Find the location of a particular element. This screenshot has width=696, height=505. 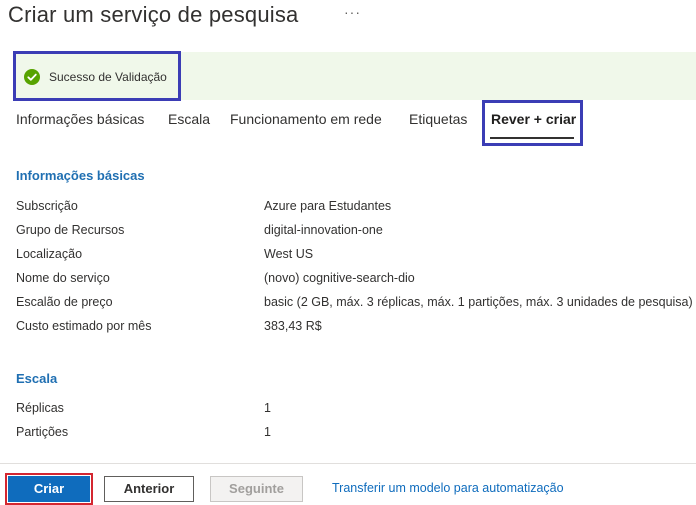

previous-button: Anterior is located at coordinates (149, 489).